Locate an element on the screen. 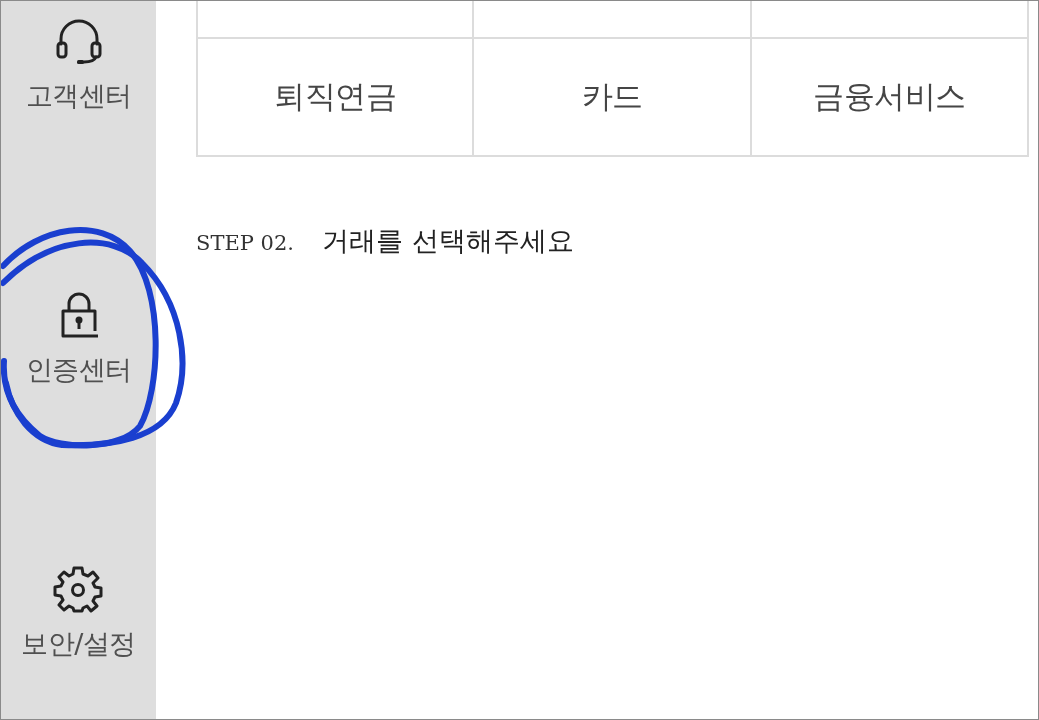  settings-icon is located at coordinates (78, 589).